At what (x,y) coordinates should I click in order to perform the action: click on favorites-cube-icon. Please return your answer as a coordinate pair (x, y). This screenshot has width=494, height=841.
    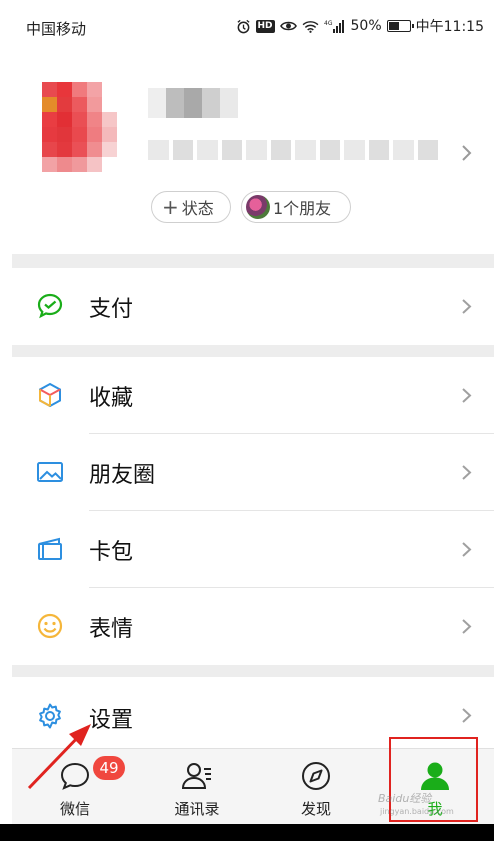
    Looking at the image, I should click on (50, 395).